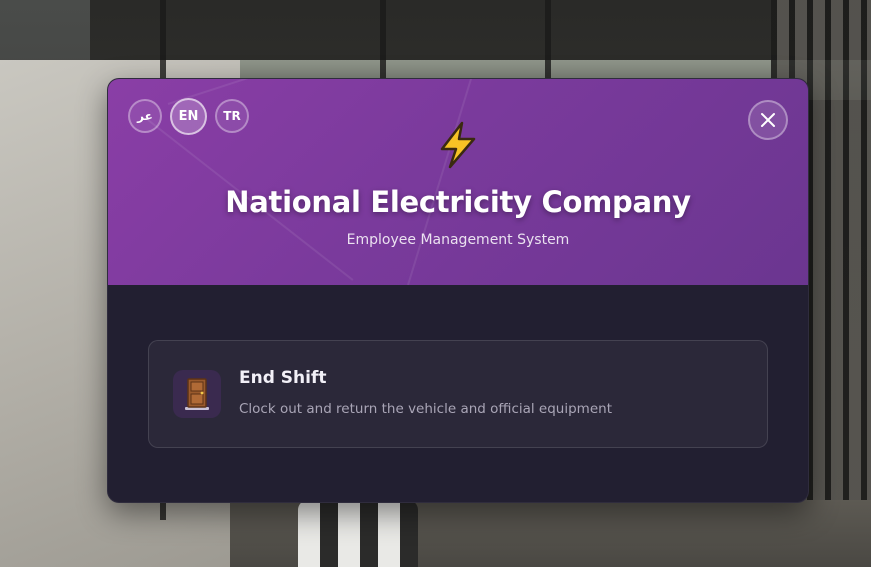 The width and height of the screenshot is (871, 567). I want to click on close-button, so click(768, 120).